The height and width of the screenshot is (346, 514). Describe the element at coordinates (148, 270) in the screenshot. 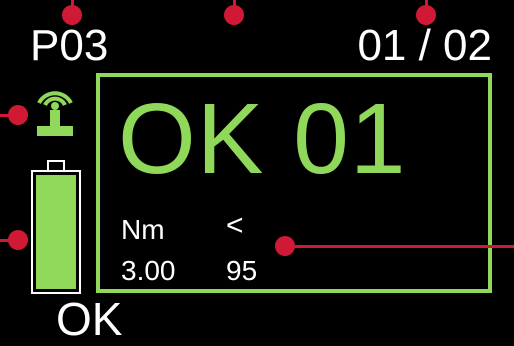

I see `torque-value: 3.00` at that location.